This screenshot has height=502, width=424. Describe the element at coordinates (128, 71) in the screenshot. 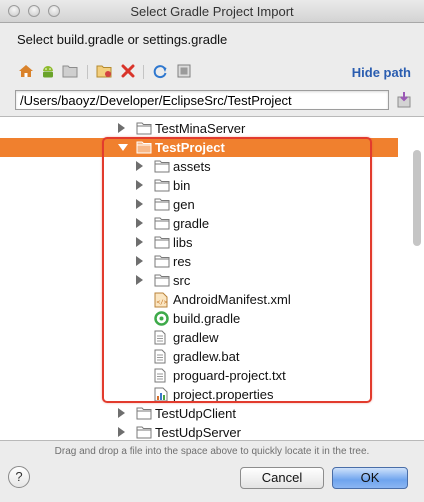

I see `delete-icon` at that location.